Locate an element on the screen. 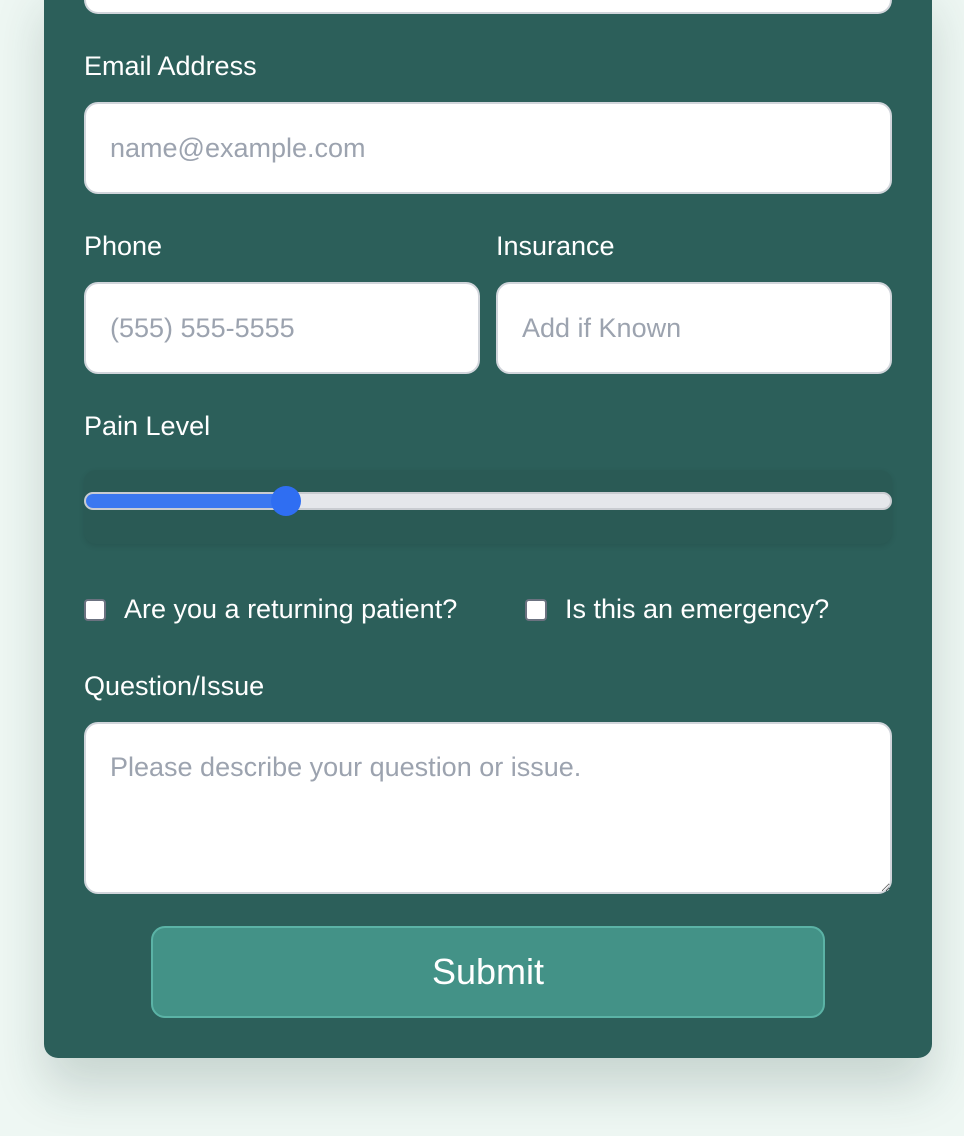 Image resolution: width=964 pixels, height=1136 pixels. email-field is located at coordinates (488, 148).